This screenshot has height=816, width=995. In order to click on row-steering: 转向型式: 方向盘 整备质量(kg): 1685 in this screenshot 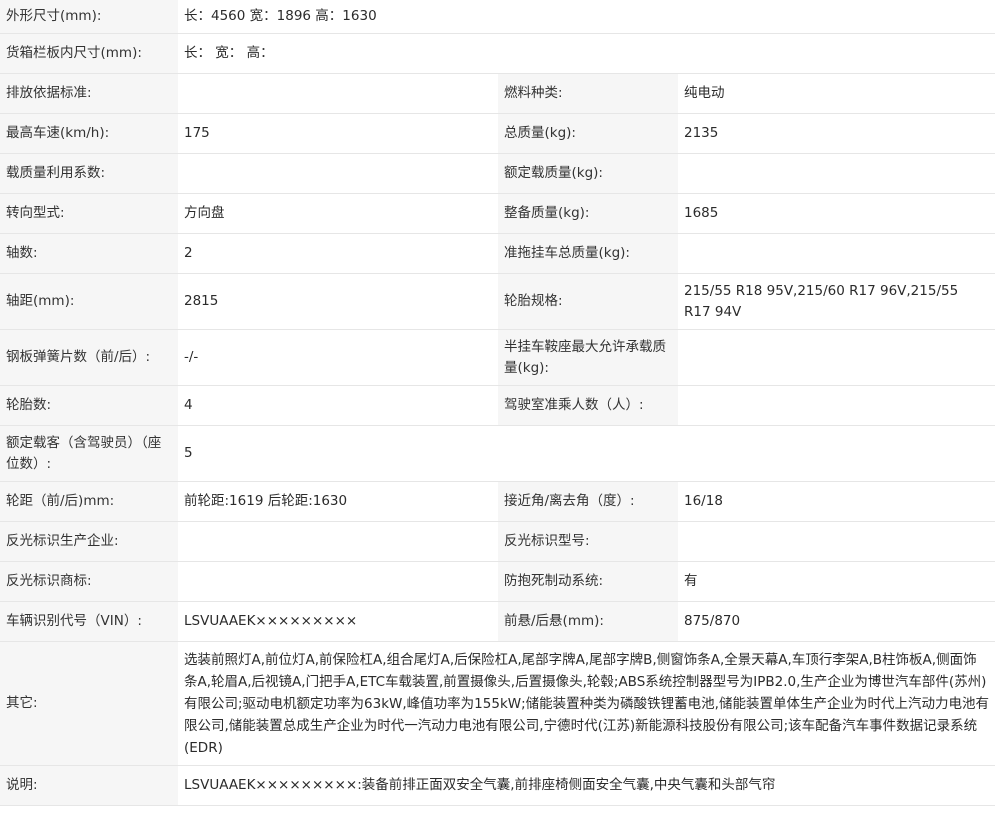, I will do `click(497, 214)`.